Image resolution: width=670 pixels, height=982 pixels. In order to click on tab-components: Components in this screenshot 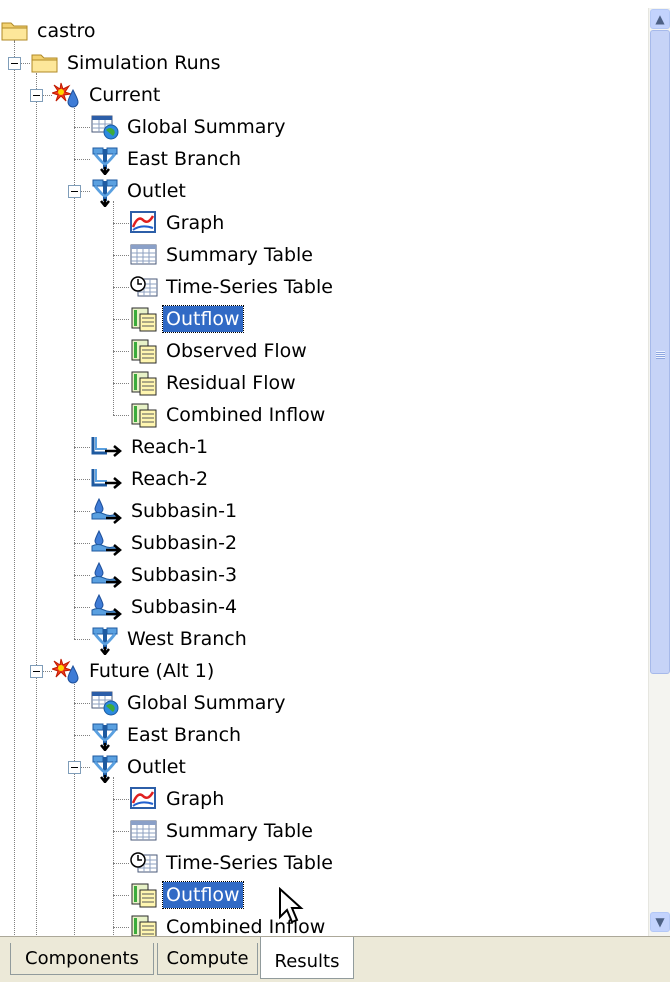, I will do `click(82, 959)`.